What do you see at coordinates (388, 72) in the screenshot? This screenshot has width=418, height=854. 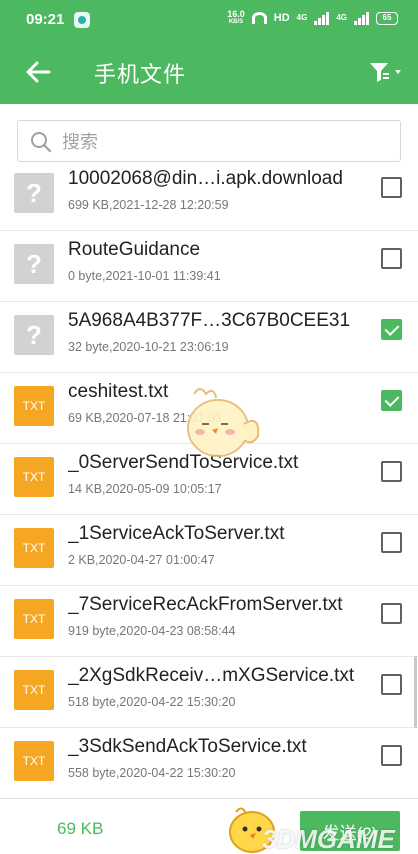 I see `filter-icon` at bounding box center [388, 72].